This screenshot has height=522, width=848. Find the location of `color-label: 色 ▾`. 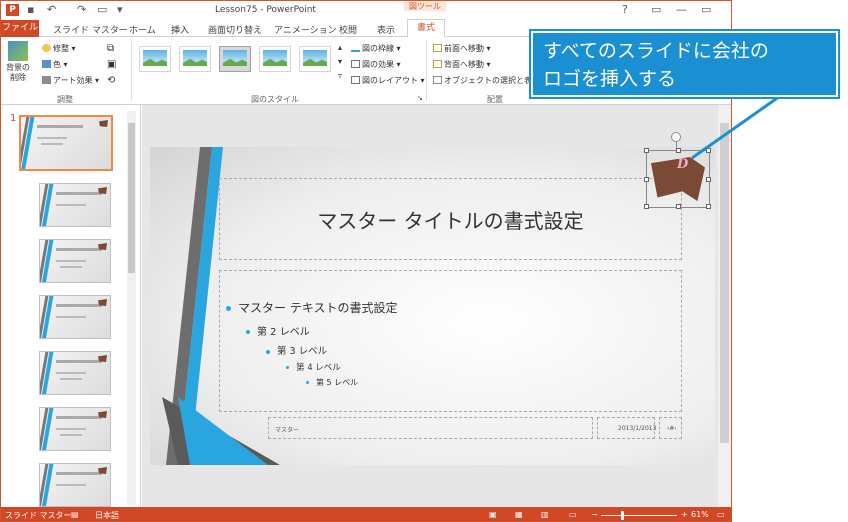

color-label: 色 ▾ is located at coordinates (60, 64).